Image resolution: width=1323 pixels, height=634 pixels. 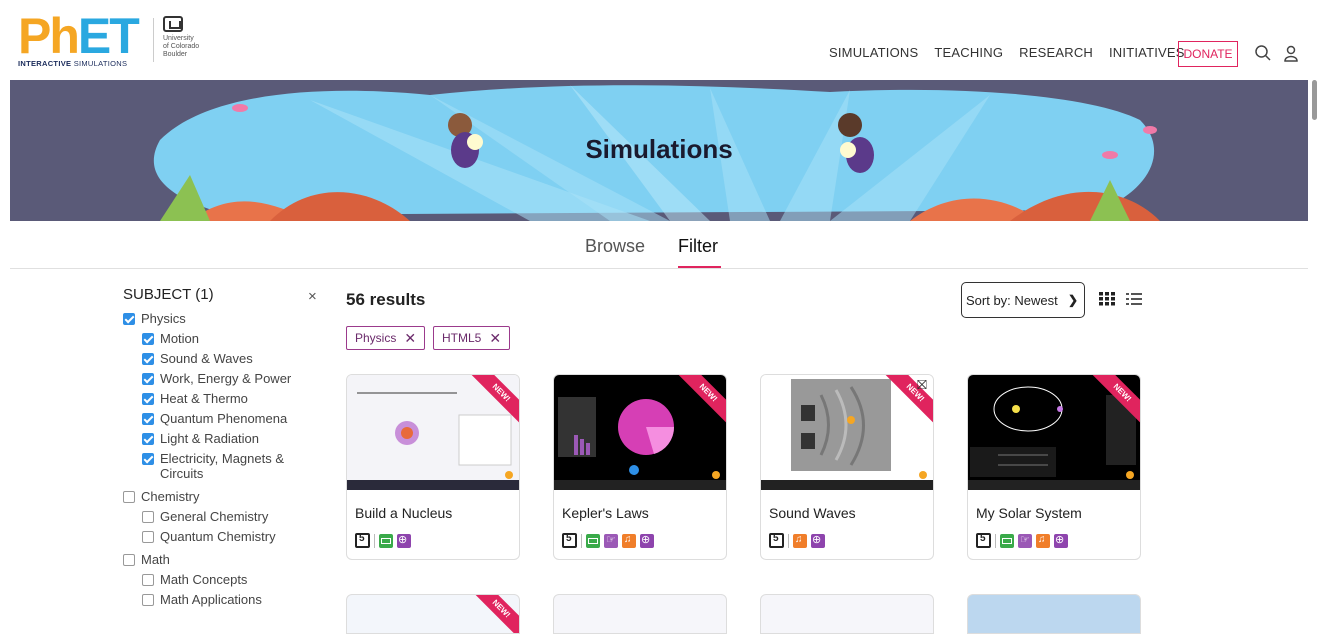 What do you see at coordinates (386, 299) in the screenshot?
I see `results-count: 56 results` at bounding box center [386, 299].